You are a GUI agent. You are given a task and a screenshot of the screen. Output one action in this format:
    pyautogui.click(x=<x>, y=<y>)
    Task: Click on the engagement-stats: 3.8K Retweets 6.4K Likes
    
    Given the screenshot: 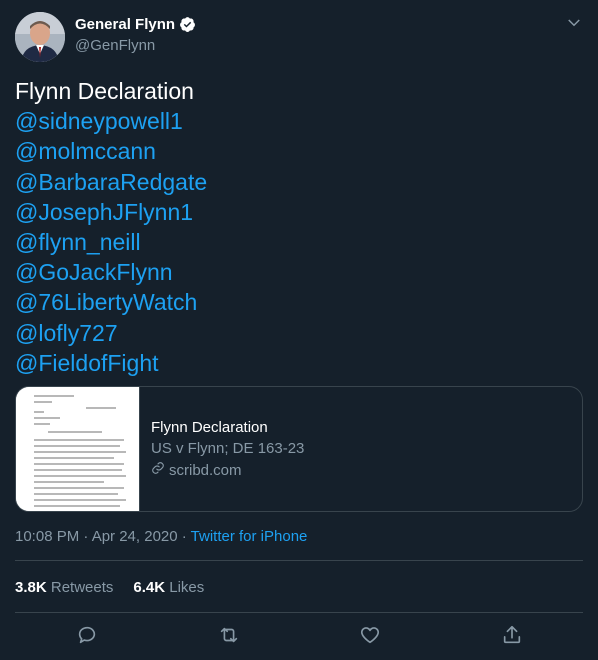 What is the action you would take?
    pyautogui.click(x=119, y=587)
    